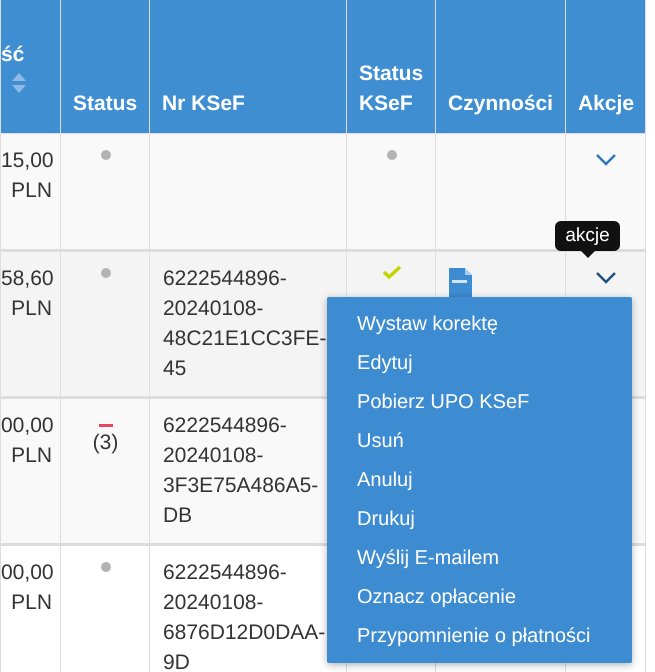  I want to click on menu-item: Pobierz UPO KSeF, so click(479, 402).